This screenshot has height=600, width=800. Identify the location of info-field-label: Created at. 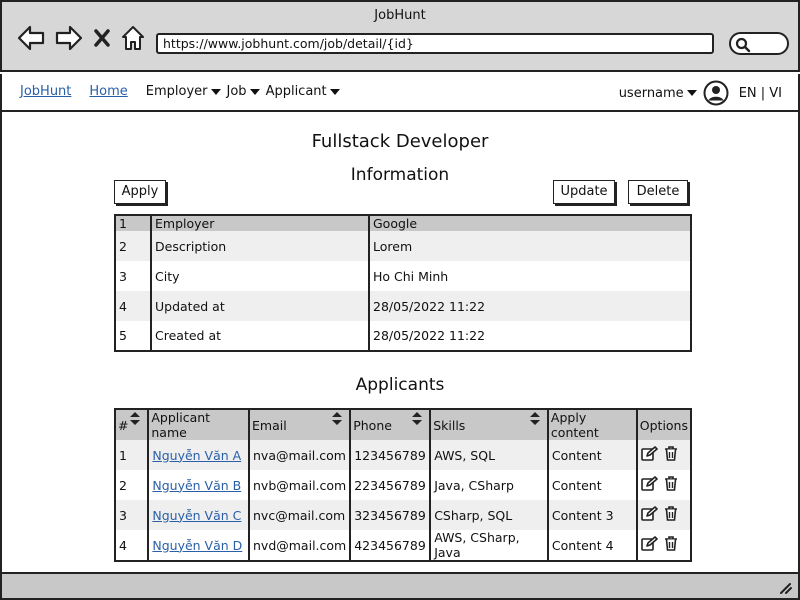
(260, 336).